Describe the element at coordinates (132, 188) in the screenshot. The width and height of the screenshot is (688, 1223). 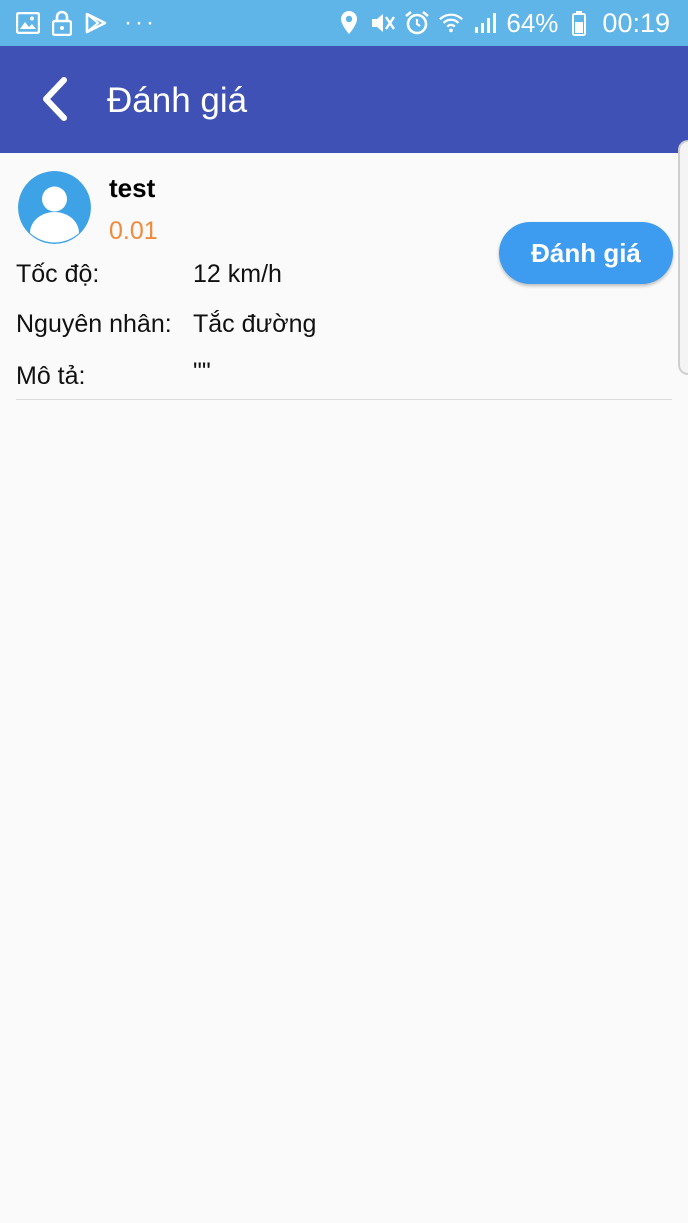
I see `user-name: test` at that location.